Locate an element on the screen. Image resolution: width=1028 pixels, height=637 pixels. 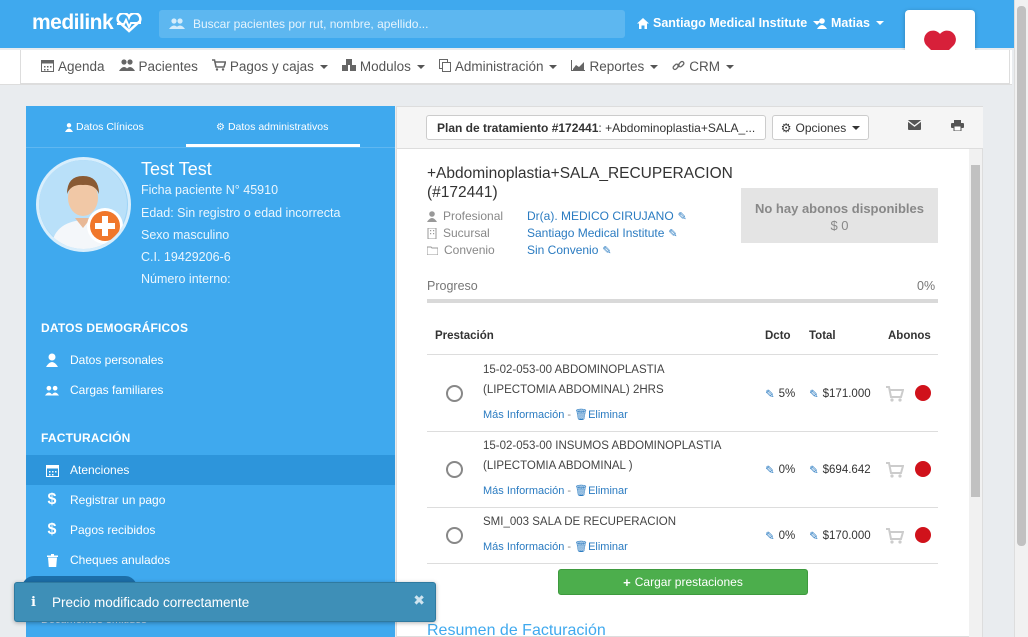
sidebar-item-cheques-anulados: Cheques anulados is located at coordinates (210, 560).